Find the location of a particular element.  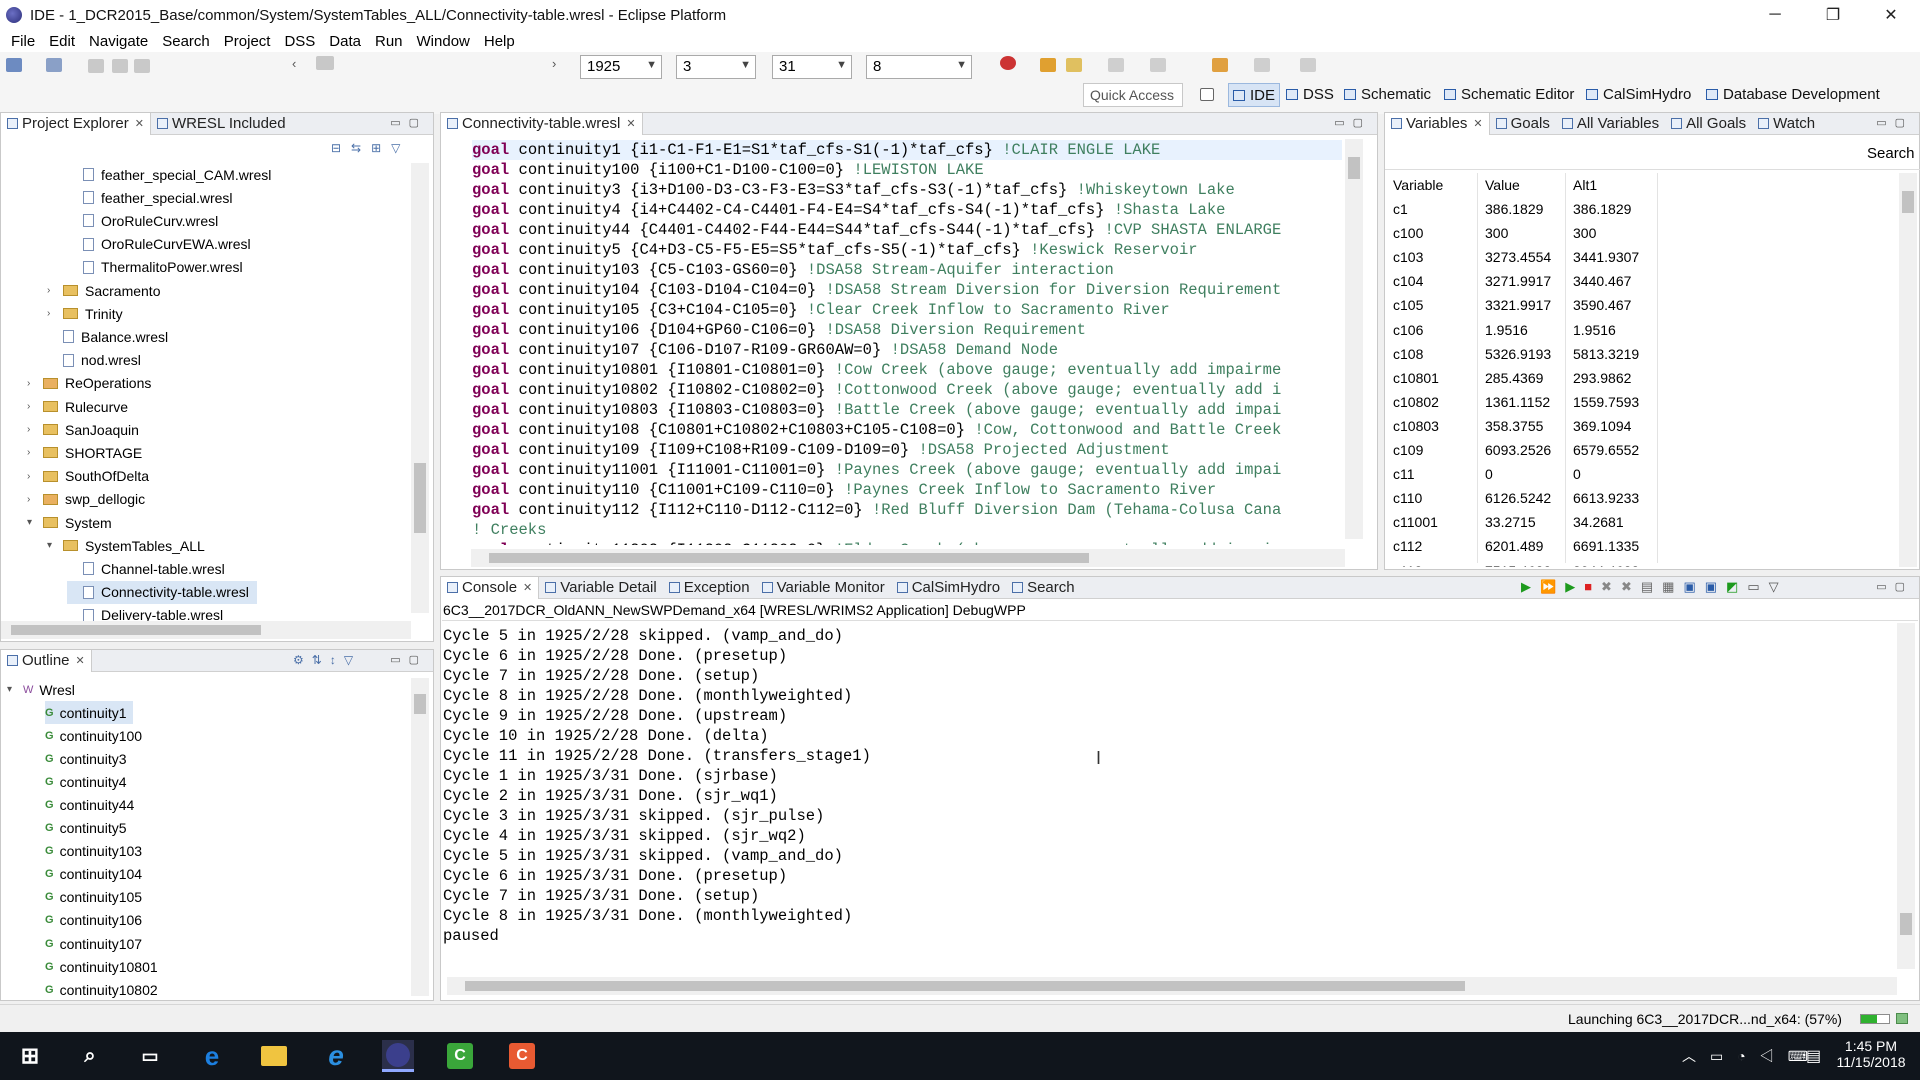

tree-item: ▾ SystemTables_ALL is located at coordinates (130, 545).